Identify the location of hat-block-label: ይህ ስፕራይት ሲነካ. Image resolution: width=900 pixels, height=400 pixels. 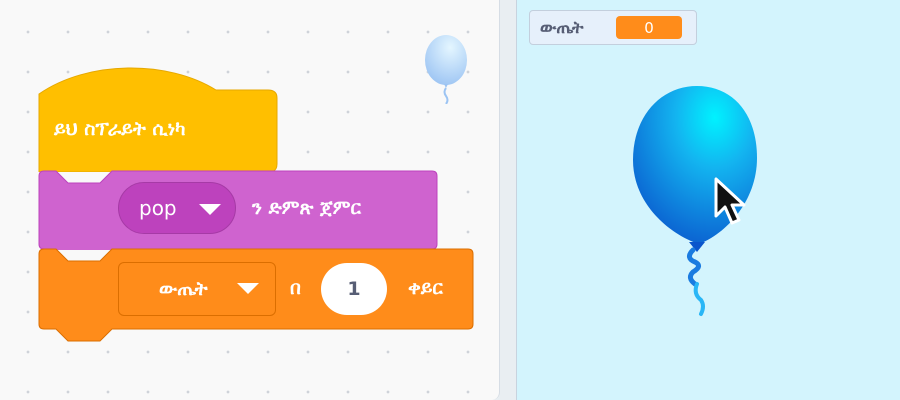
(120, 129).